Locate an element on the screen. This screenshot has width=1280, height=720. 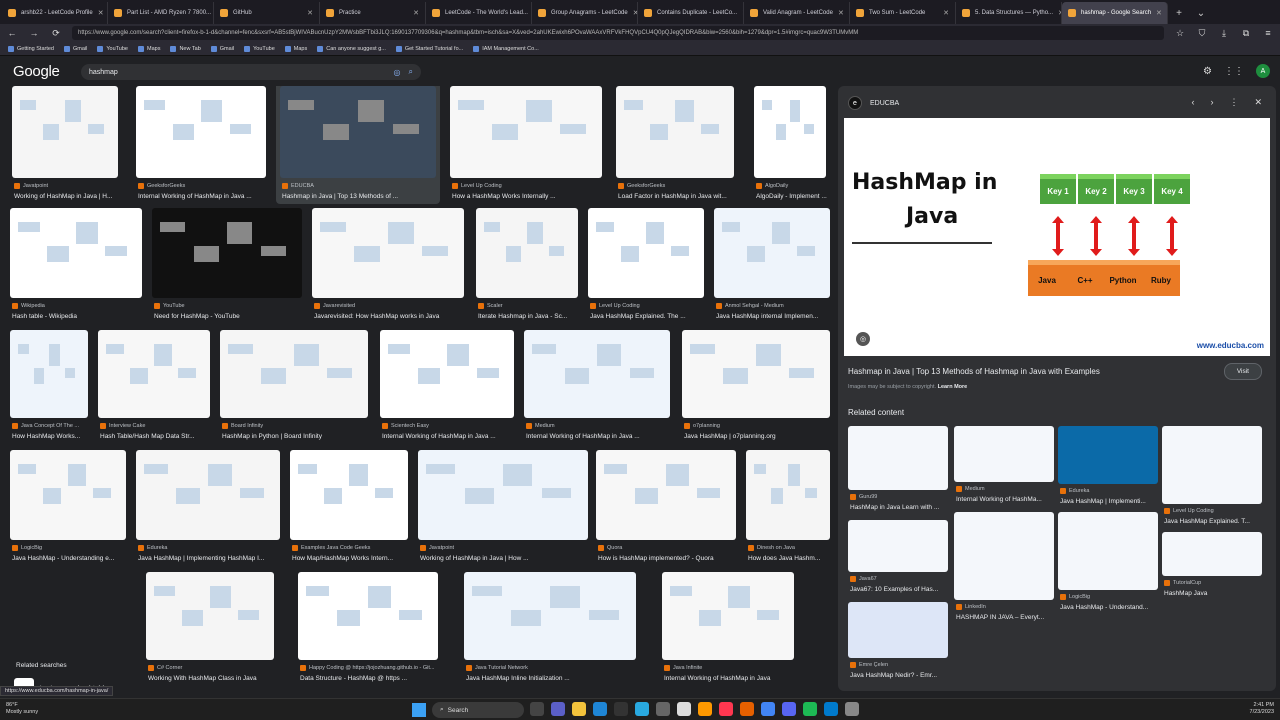
browser-tab: LeetCode - The World's Lead...✕ is located at coordinates (479, 13).